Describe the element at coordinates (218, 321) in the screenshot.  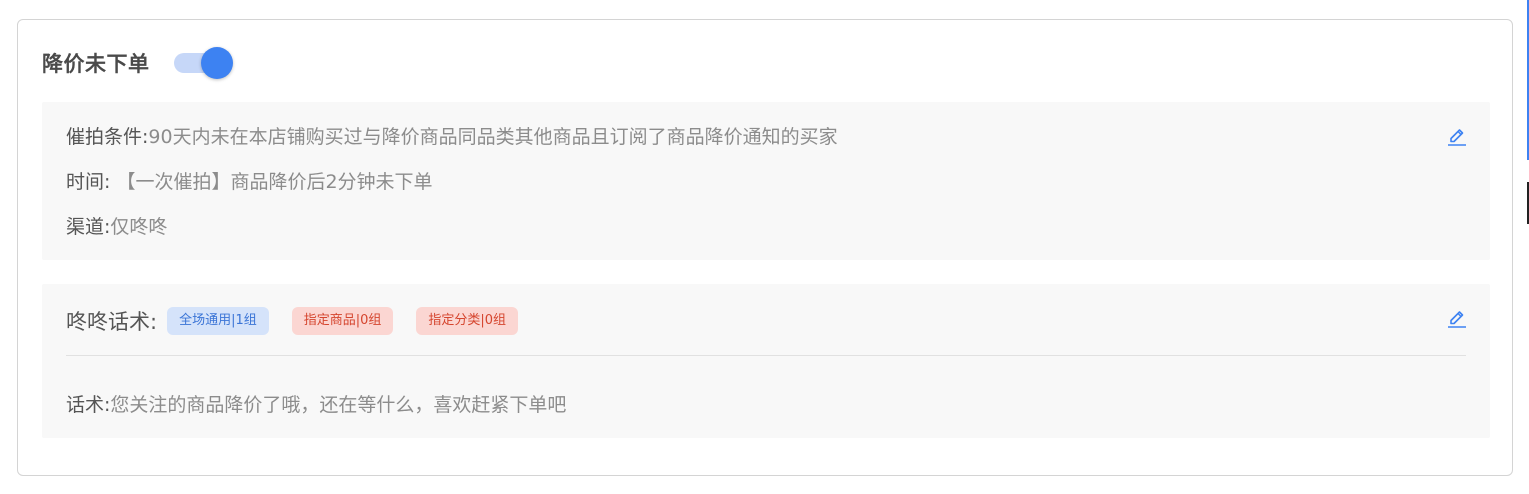
I see `tag-all-store: 全场通用|1组` at that location.